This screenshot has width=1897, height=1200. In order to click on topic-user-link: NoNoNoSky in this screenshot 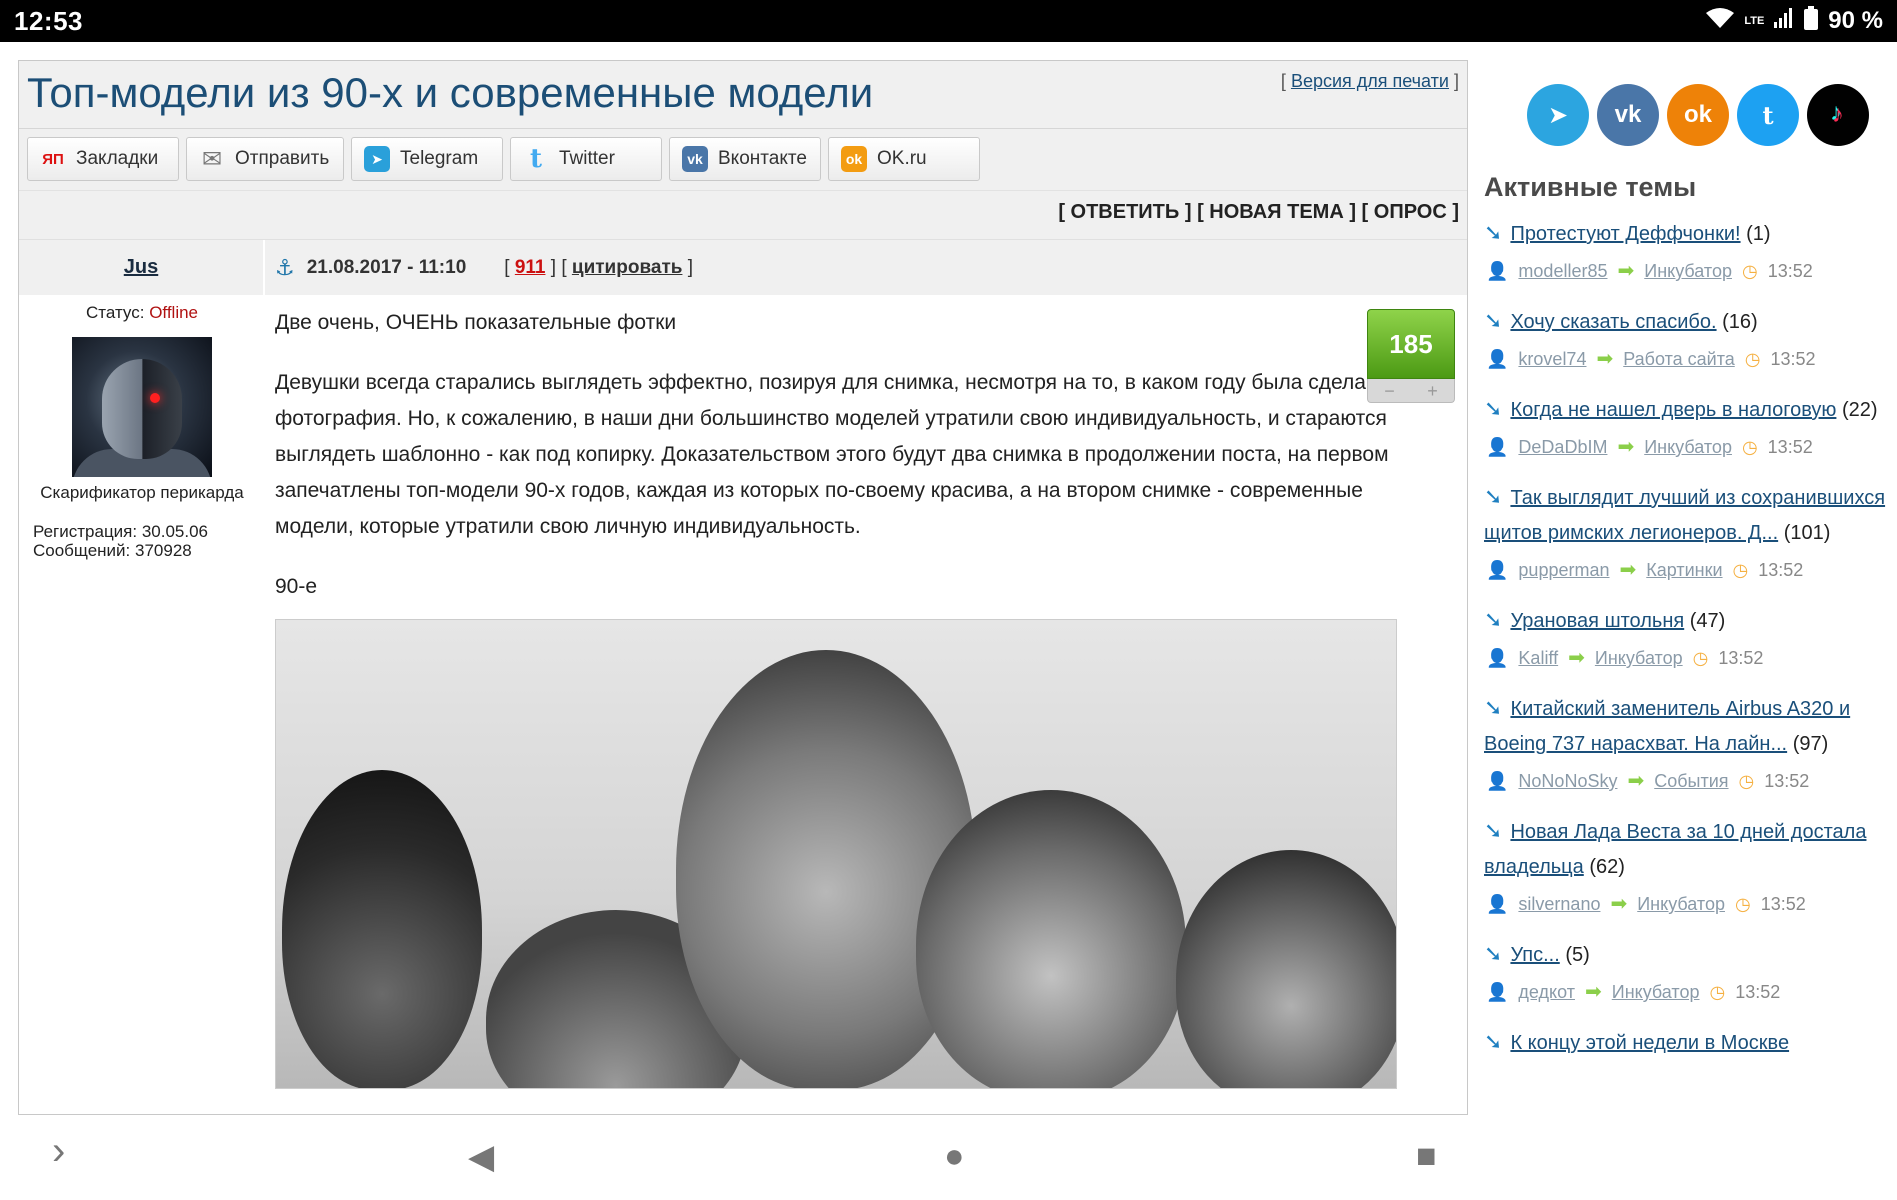, I will do `click(1567, 781)`.